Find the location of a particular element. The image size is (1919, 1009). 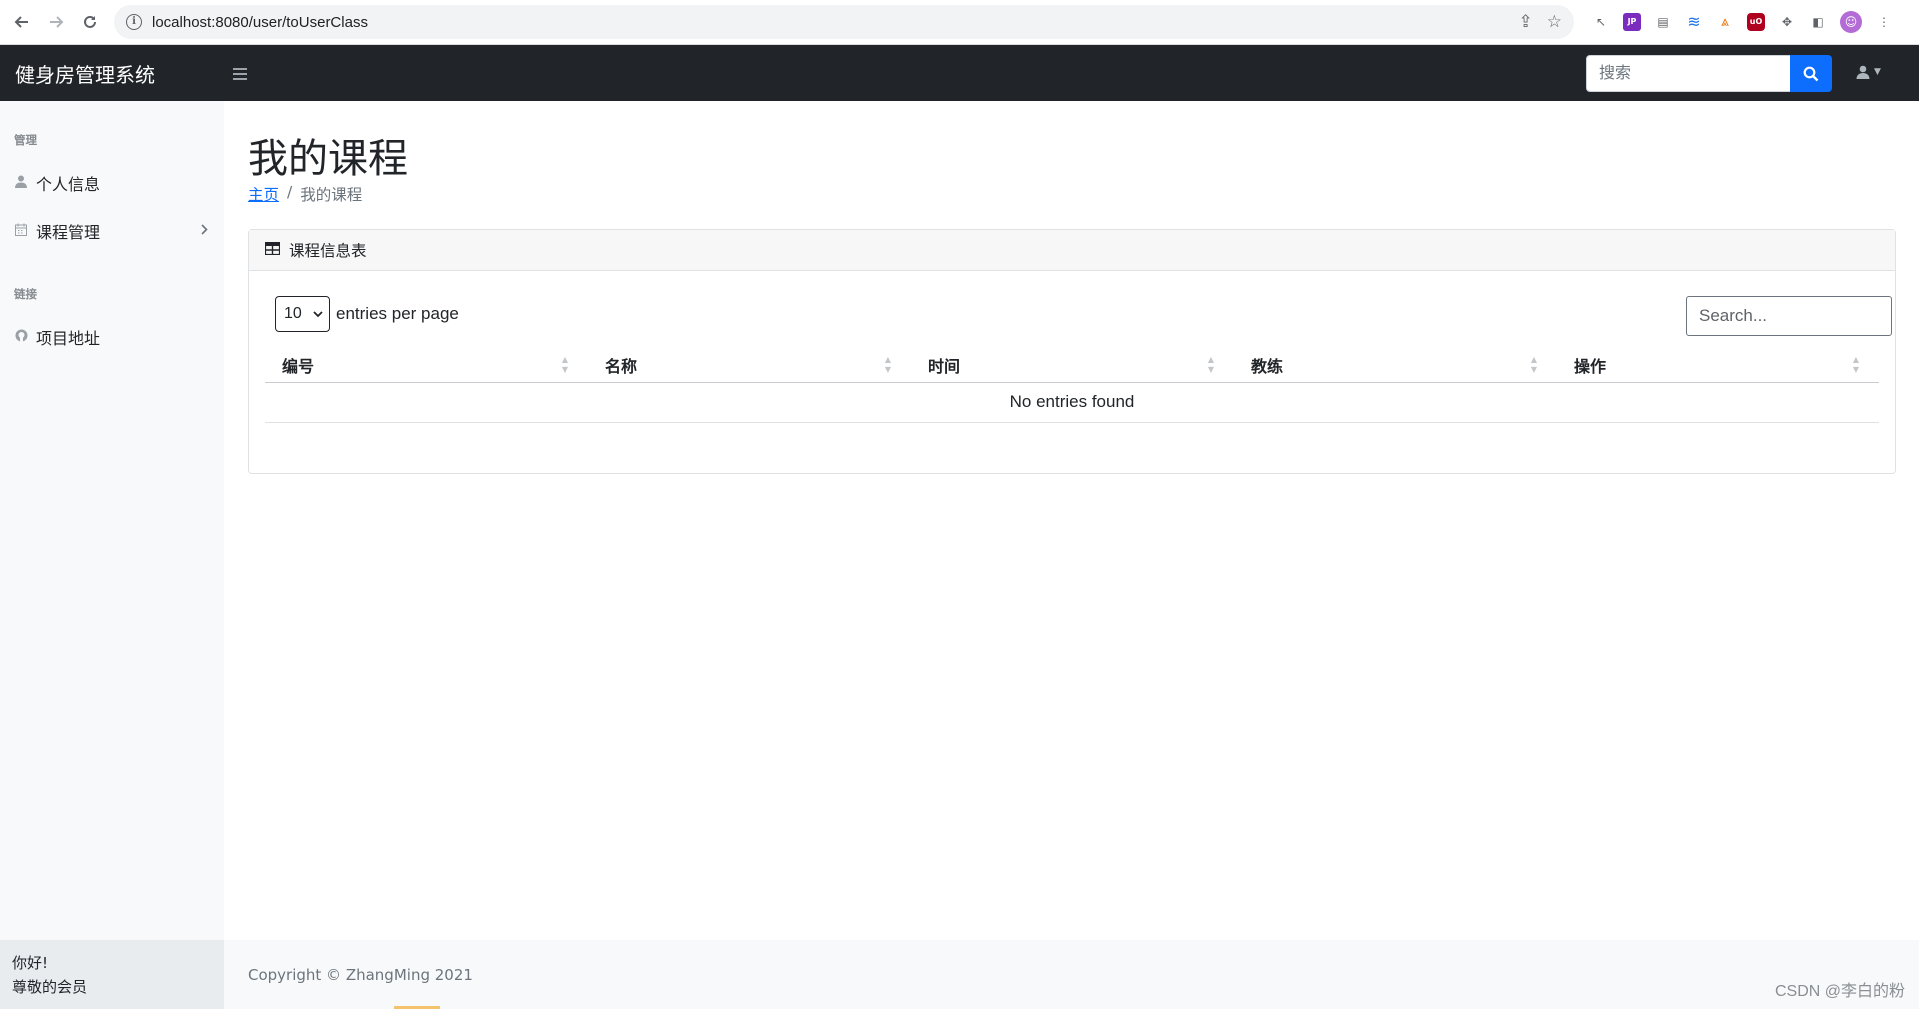

ublock-extension-icon: uO is located at coordinates (1756, 22).